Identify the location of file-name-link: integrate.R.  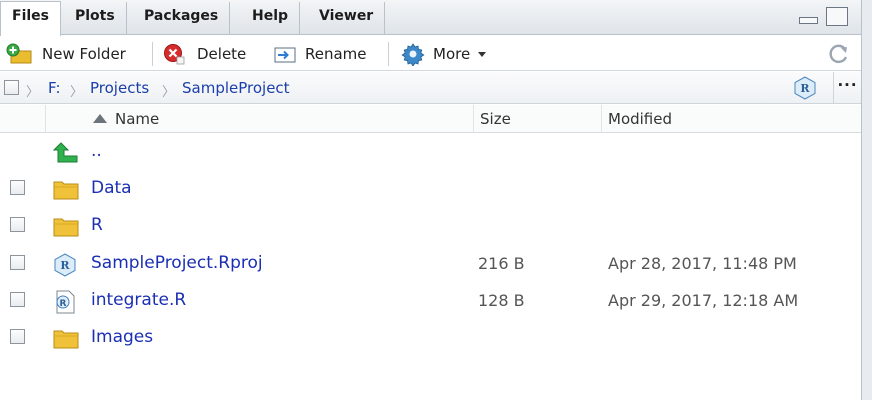
(138, 300).